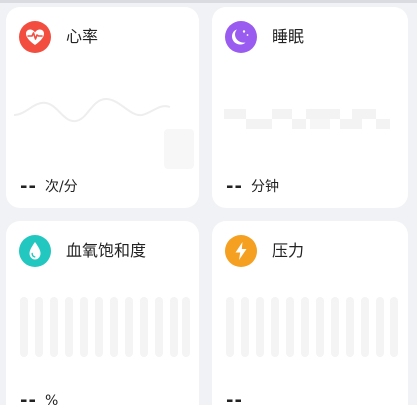  I want to click on stress-value: --, so click(234, 397).